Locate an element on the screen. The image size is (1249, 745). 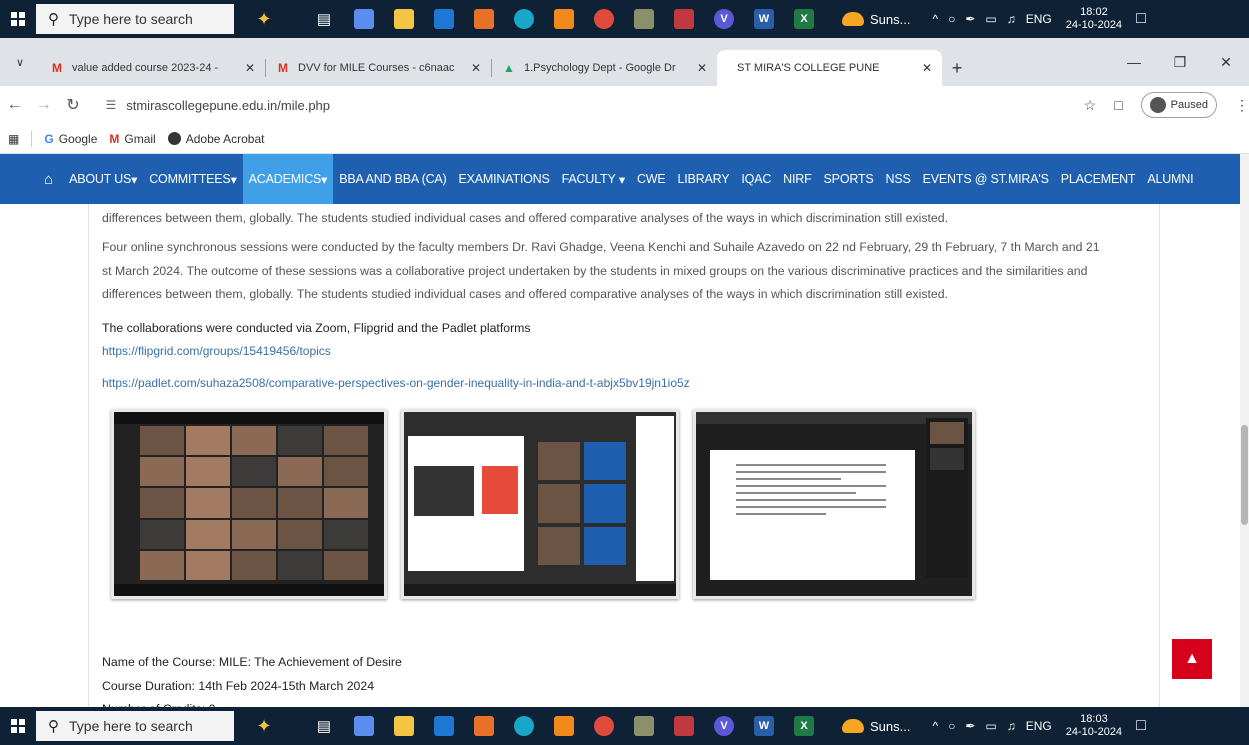
reload-icon: ↻ is located at coordinates (72, 105).